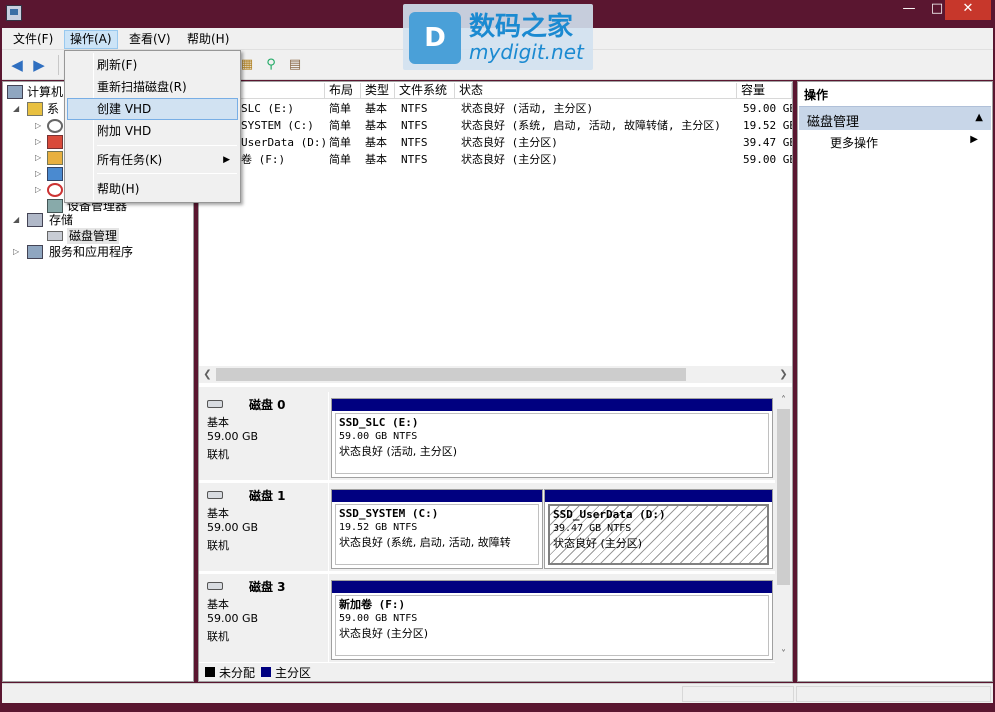 The image size is (995, 712). What do you see at coordinates (596, 91) in the screenshot?
I see `column-header-status: 状态` at bounding box center [596, 91].